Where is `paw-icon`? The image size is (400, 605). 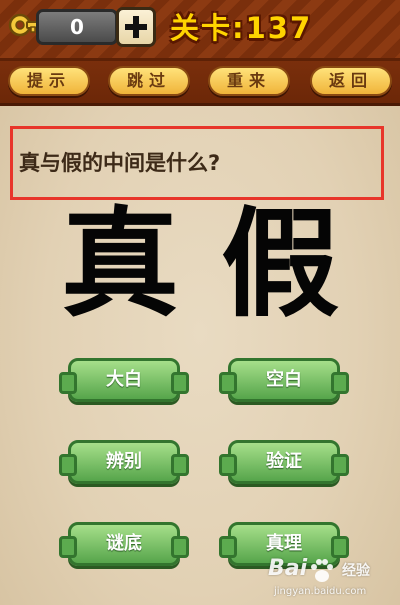 paw-icon is located at coordinates (322, 570).